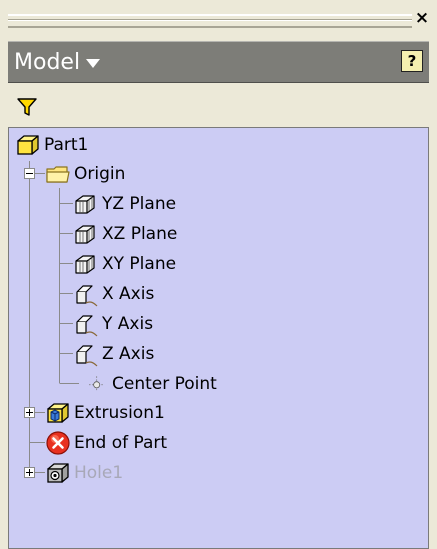 Image resolution: width=437 pixels, height=549 pixels. Describe the element at coordinates (97, 384) in the screenshot. I see `work-point-icon` at that location.